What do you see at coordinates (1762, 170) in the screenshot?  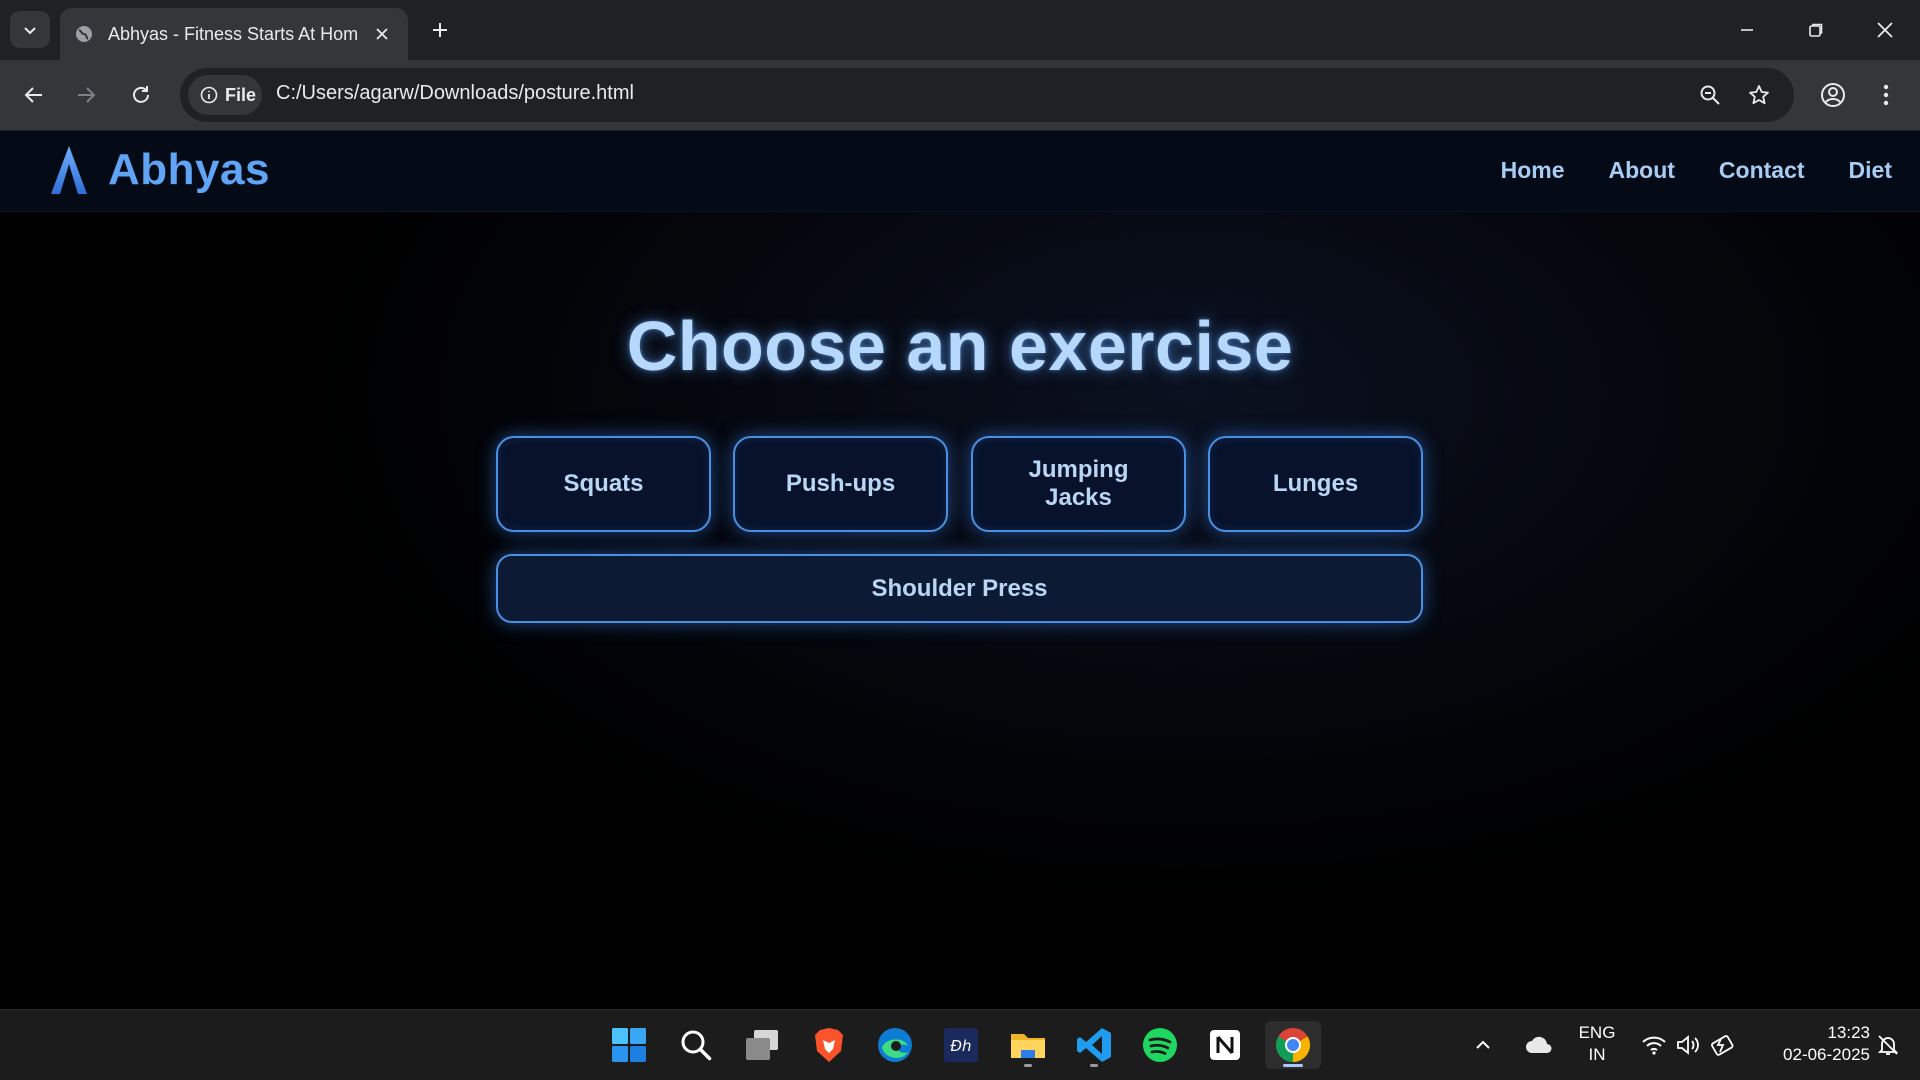 I see `nav-contact: Contact` at bounding box center [1762, 170].